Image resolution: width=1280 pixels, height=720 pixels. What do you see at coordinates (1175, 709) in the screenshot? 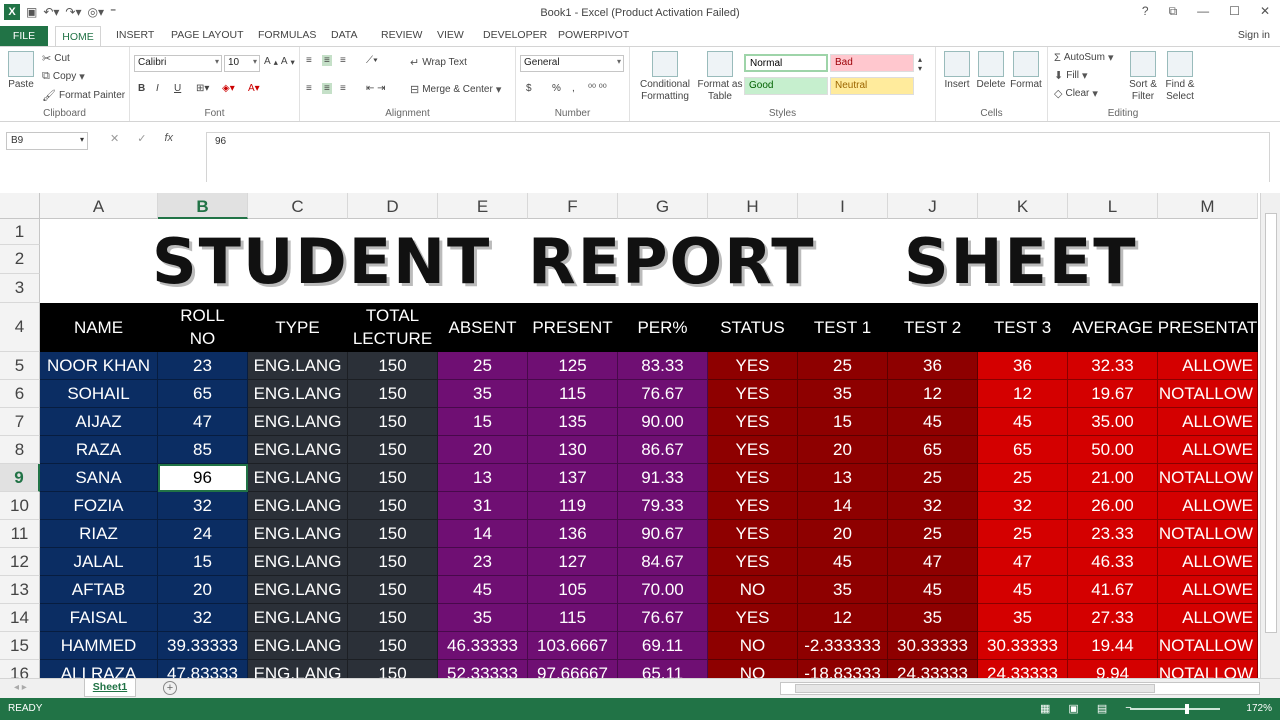
I see `zoom-slider` at bounding box center [1175, 709].